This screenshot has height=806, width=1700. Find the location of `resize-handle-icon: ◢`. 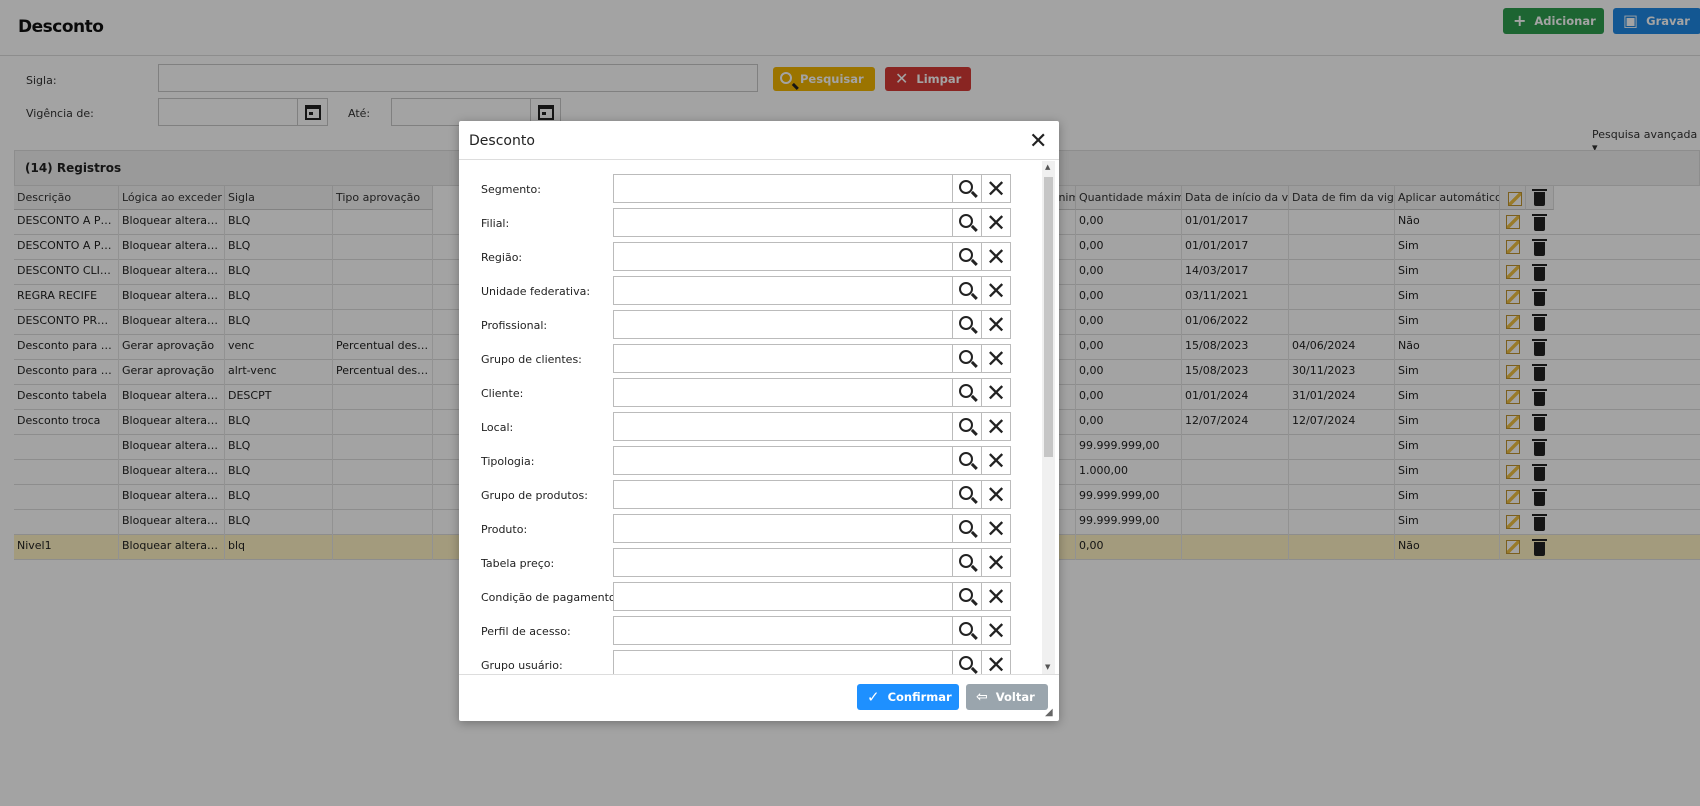

resize-handle-icon: ◢ is located at coordinates (1049, 712).